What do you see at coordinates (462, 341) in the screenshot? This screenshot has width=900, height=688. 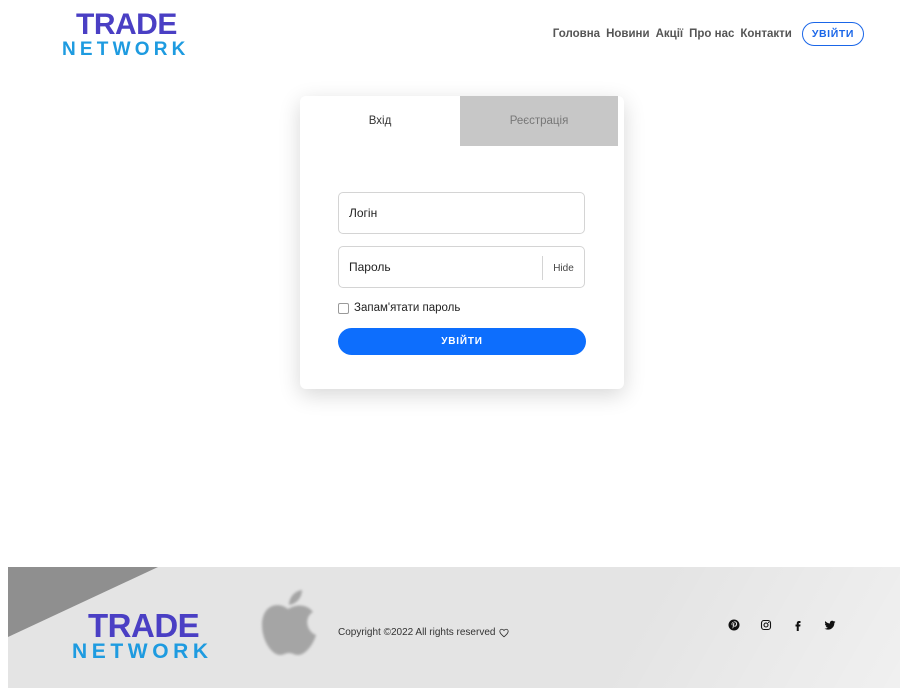 I see `login-submit-button: УВІЙТИ` at bounding box center [462, 341].